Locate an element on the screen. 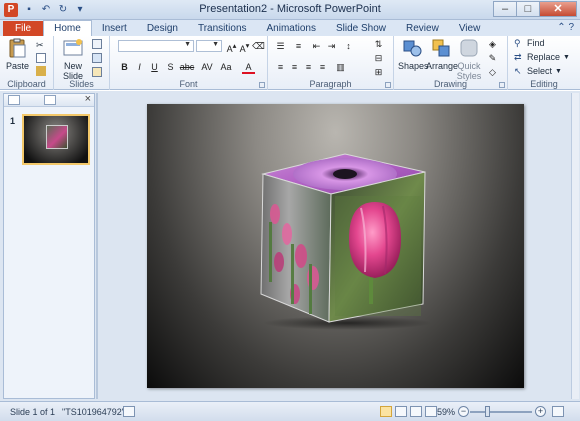 This screenshot has width=580, height=421. binoculars-icon: ⚲ is located at coordinates (517, 43).